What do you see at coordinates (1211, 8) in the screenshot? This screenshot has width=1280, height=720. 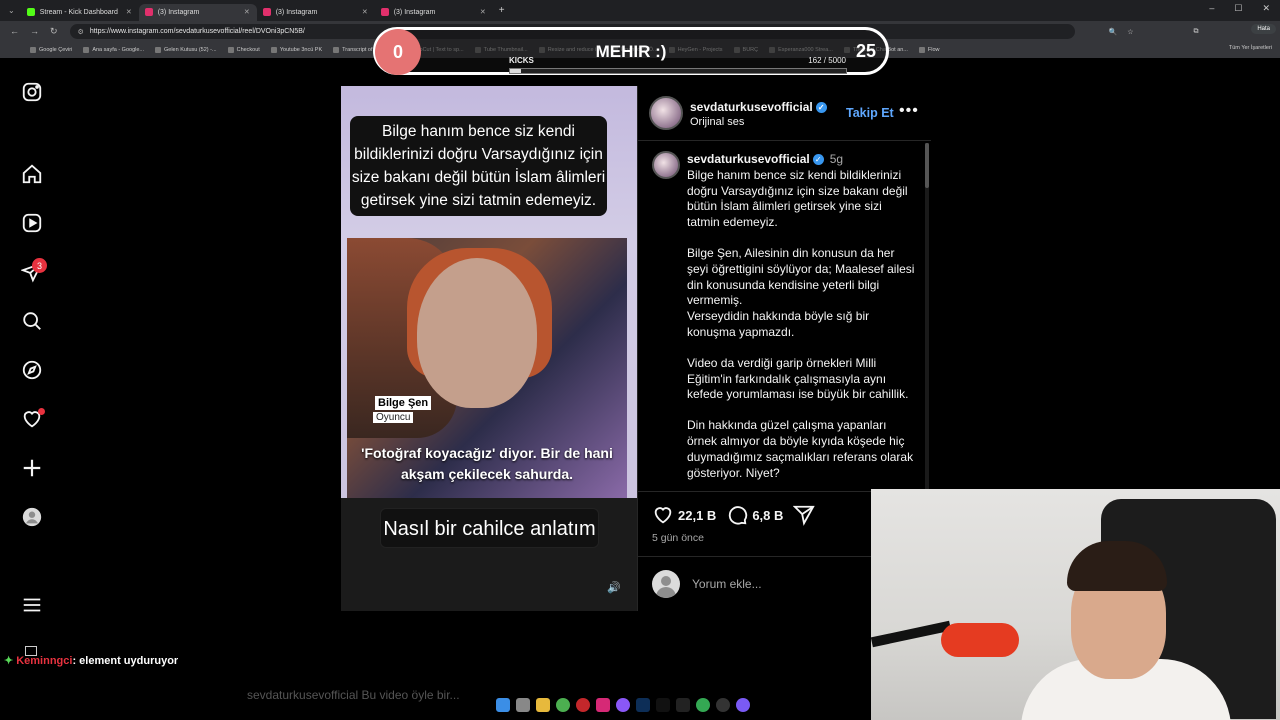 I see `minimize-icon: –` at bounding box center [1211, 8].